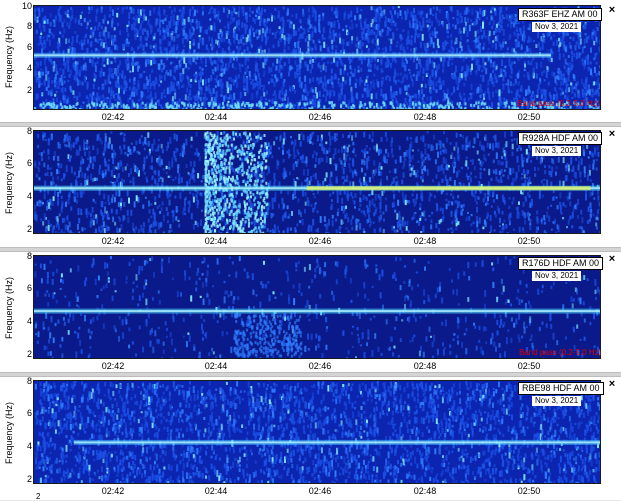 The image size is (621, 501). What do you see at coordinates (560, 263) in the screenshot?
I see `station-label: R176D HDF AM 00` at bounding box center [560, 263].